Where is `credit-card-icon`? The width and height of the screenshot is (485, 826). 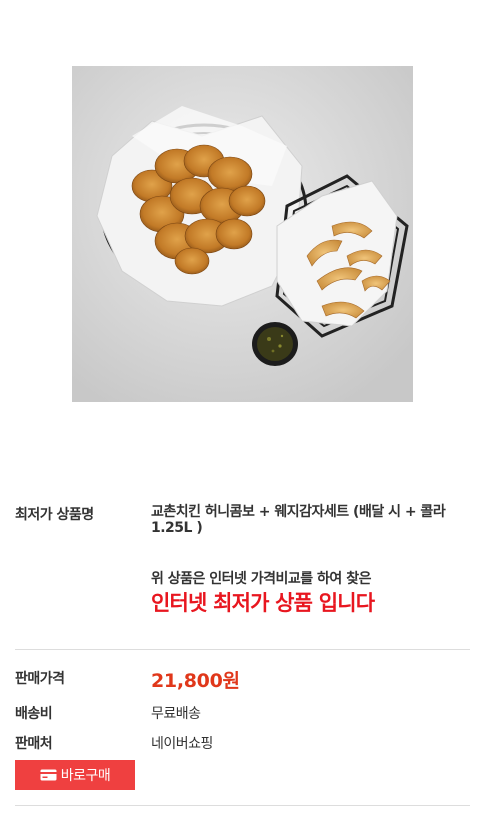
credit-card-icon is located at coordinates (48, 775).